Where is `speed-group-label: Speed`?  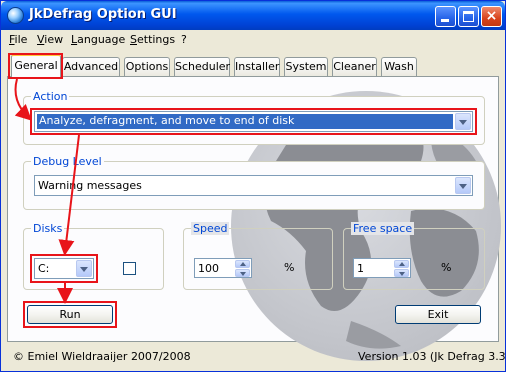
speed-group-label: Speed is located at coordinates (210, 228).